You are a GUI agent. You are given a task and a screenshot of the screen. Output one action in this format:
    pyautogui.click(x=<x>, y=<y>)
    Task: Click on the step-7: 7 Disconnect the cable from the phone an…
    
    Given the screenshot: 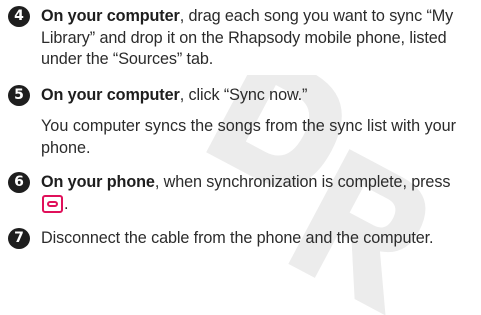 What is the action you would take?
    pyautogui.click(x=240, y=239)
    